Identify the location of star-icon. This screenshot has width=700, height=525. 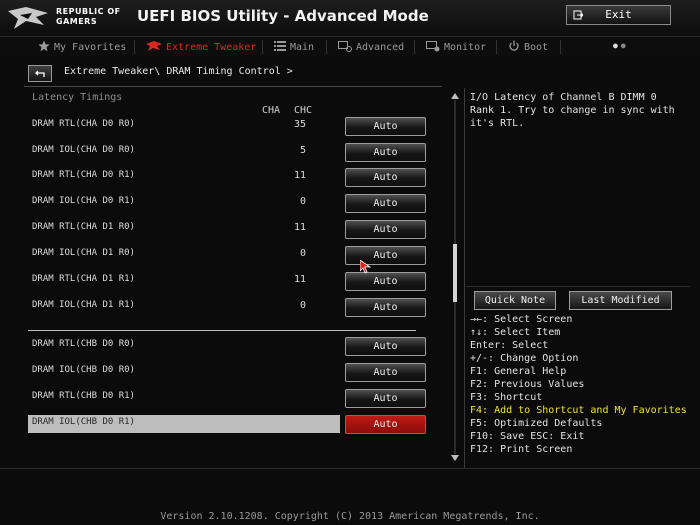
(44, 46).